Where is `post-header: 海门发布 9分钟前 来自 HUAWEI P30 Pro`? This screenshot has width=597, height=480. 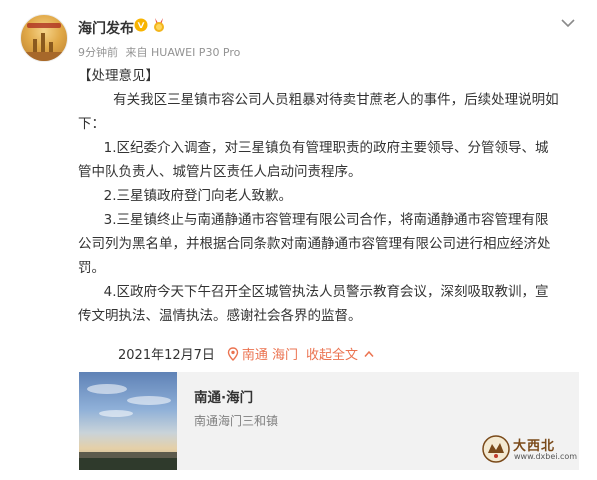
post-header: 海门发布 9分钟前 来自 HUAWEI P30 Pro is located at coordinates (300, 39).